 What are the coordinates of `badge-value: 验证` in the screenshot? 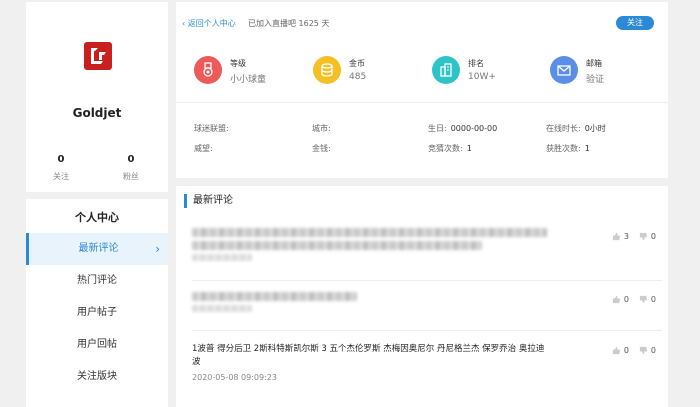 It's located at (595, 80).